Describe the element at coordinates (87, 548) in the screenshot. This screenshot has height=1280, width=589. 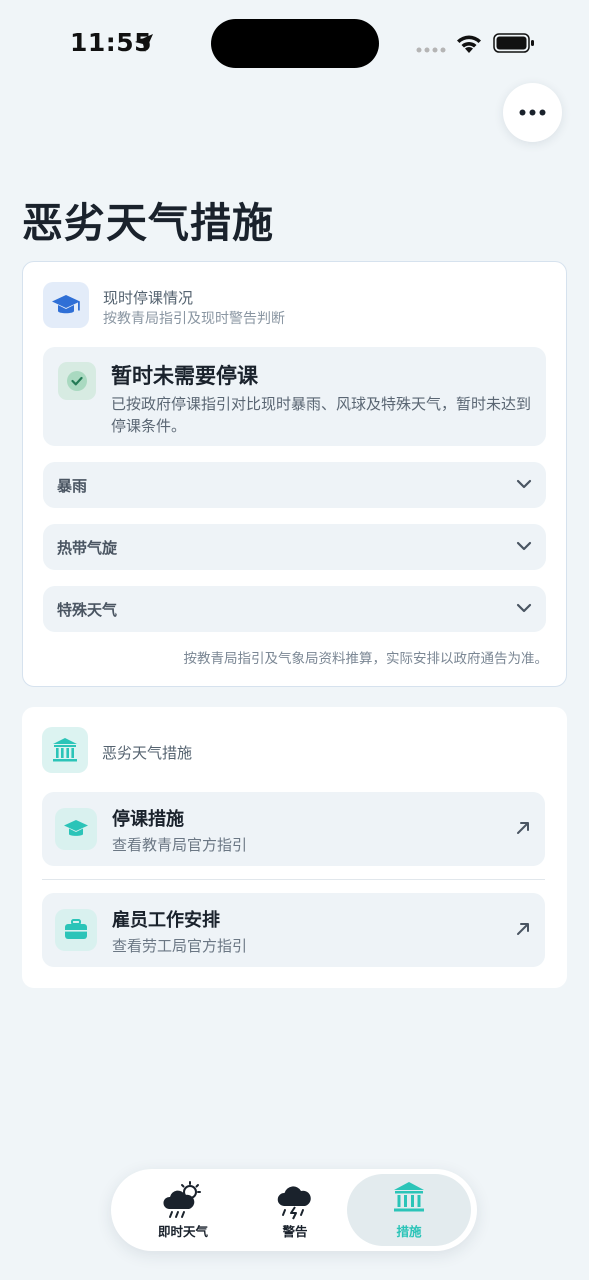
I see `accordion-label: 热带气旋` at that location.